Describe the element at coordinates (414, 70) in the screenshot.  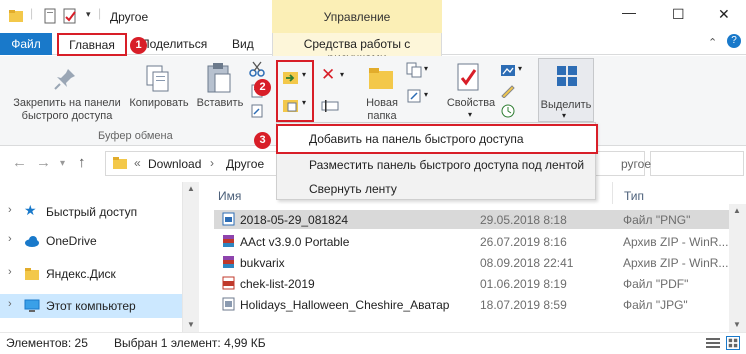
I see `new-item-icon` at that location.